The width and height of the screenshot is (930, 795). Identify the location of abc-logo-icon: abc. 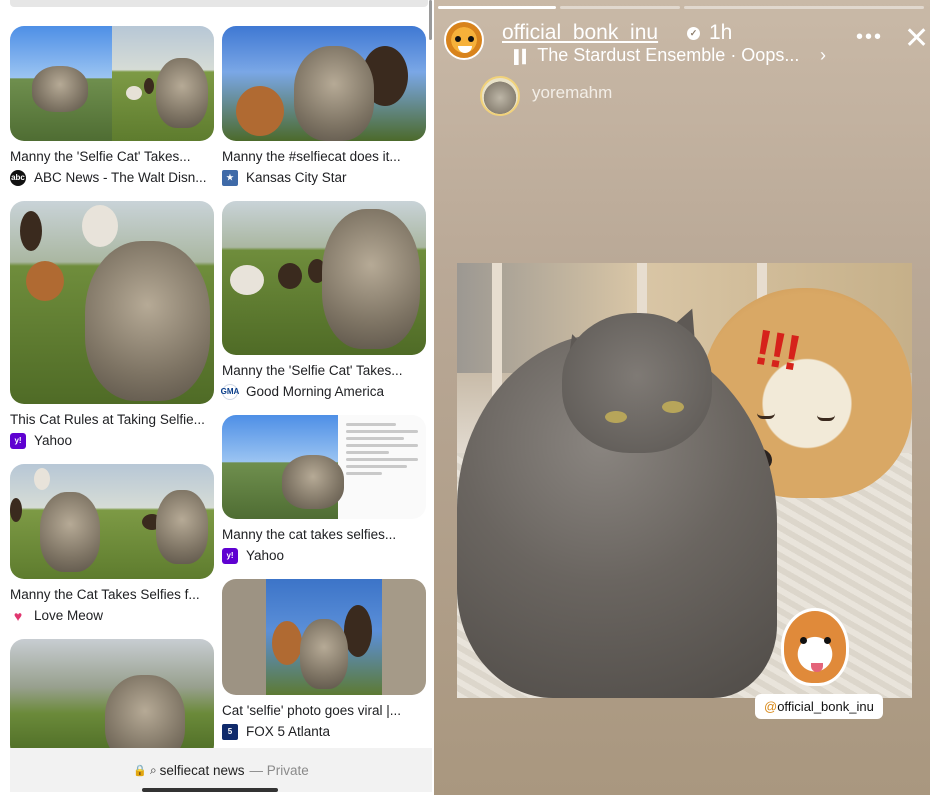
(18, 178).